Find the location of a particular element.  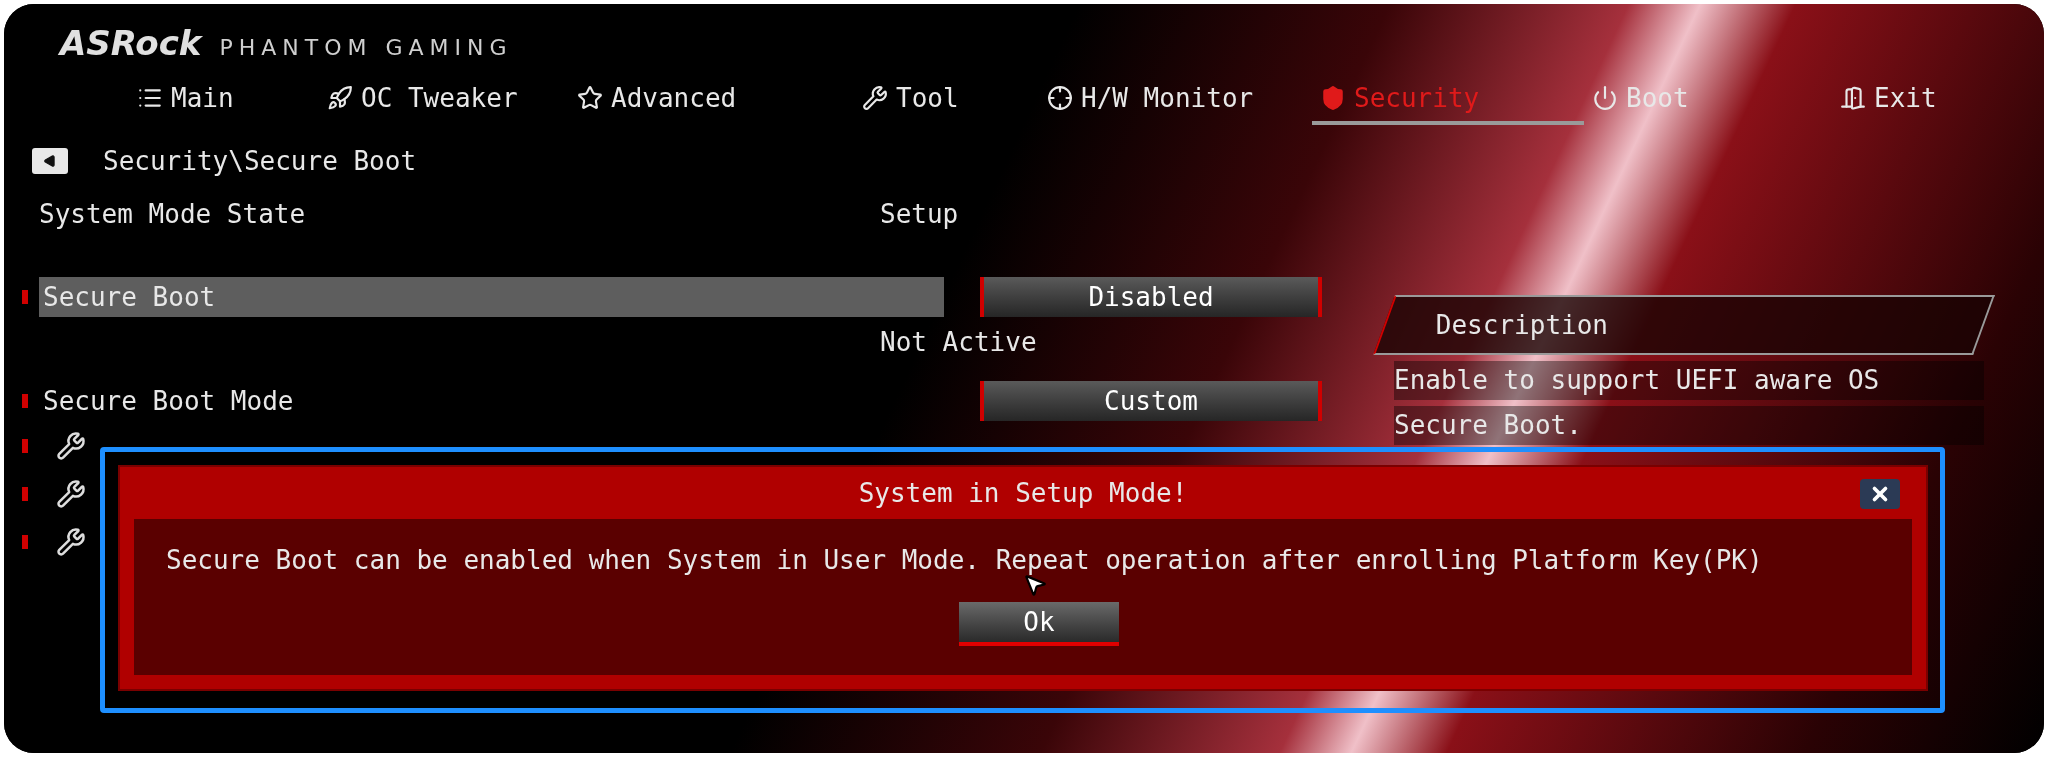

brand-logo: ASRock is located at coordinates (131, 43).